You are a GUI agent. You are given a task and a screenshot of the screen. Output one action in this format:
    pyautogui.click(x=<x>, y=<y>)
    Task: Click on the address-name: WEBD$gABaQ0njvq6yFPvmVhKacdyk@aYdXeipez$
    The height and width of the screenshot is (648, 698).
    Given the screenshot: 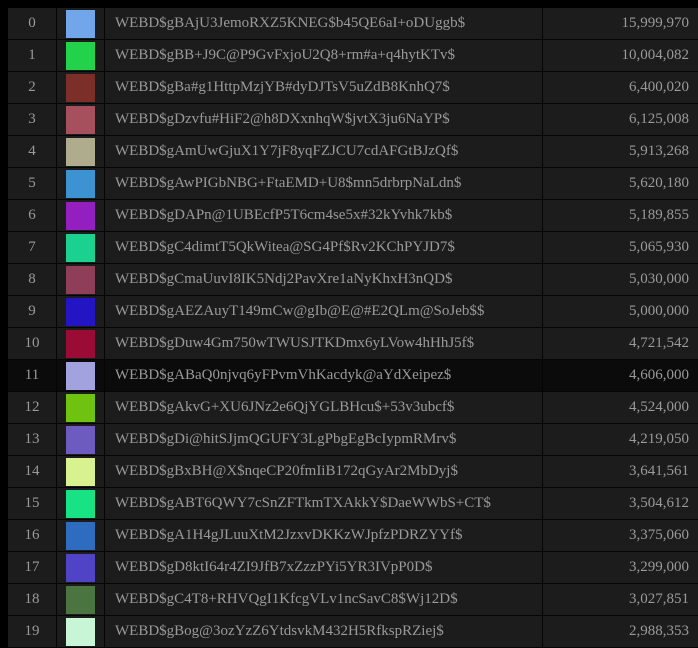 What is the action you would take?
    pyautogui.click(x=324, y=375)
    